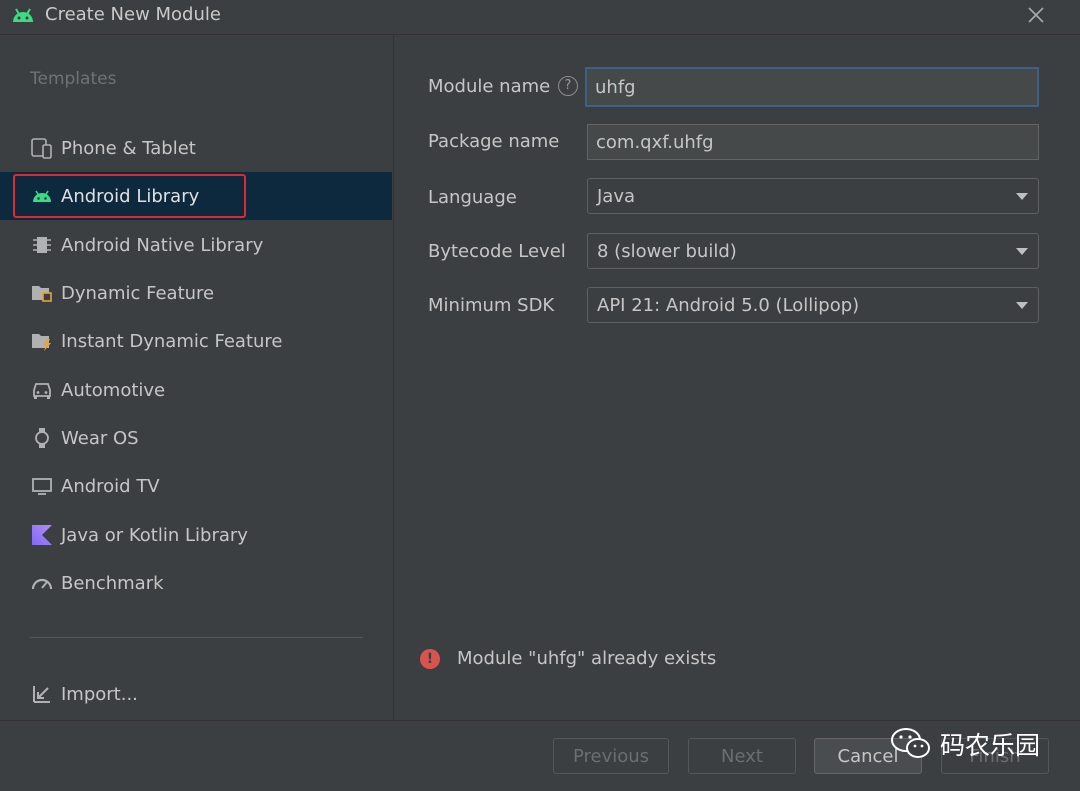 The width and height of the screenshot is (1080, 791). What do you see at coordinates (100, 438) in the screenshot?
I see `template-label: Wear OS` at bounding box center [100, 438].